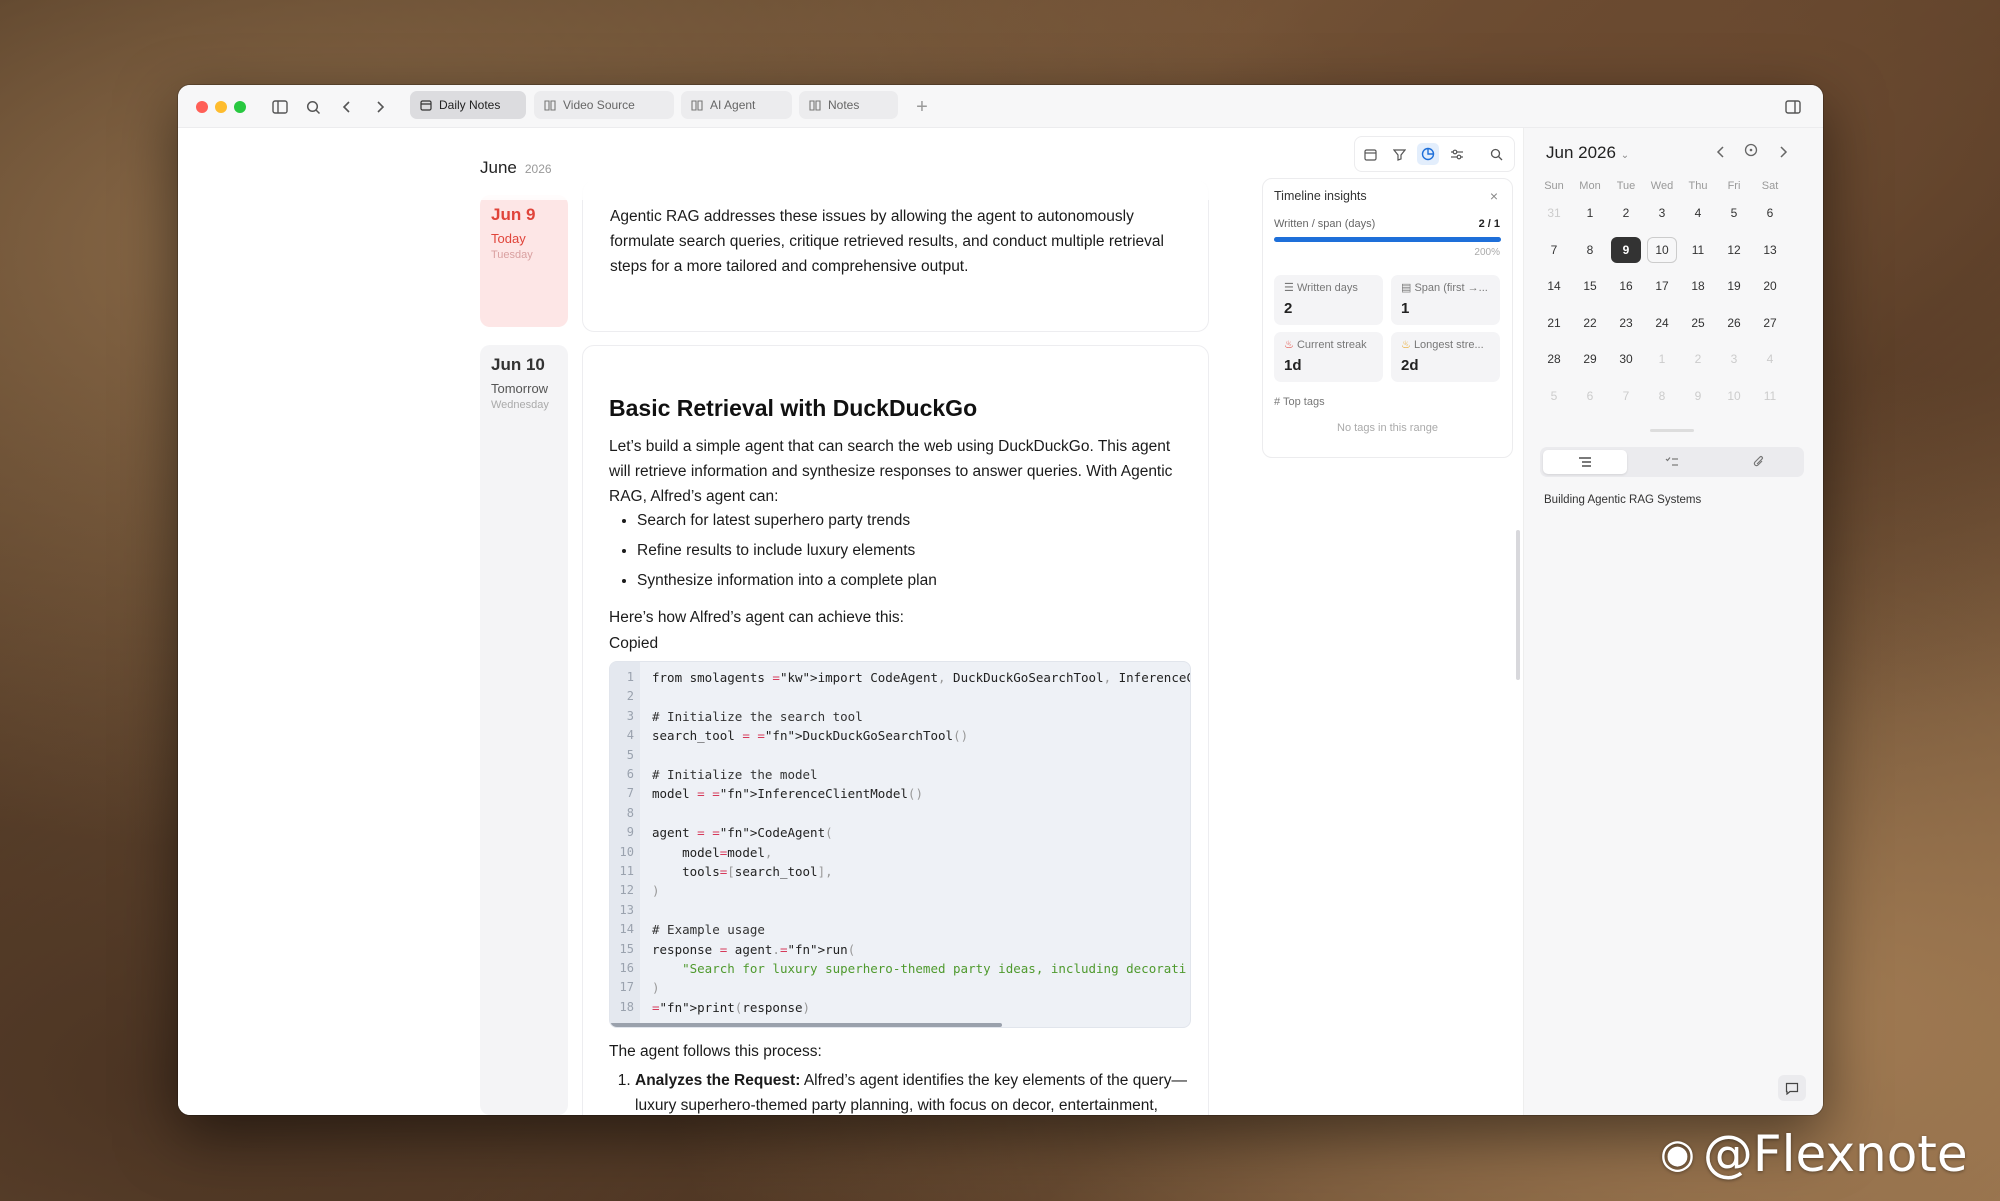 The width and height of the screenshot is (2000, 1201). What do you see at coordinates (524, 261) in the screenshot?
I see `date-card-today: Jun 9 Today Tuesday` at bounding box center [524, 261].